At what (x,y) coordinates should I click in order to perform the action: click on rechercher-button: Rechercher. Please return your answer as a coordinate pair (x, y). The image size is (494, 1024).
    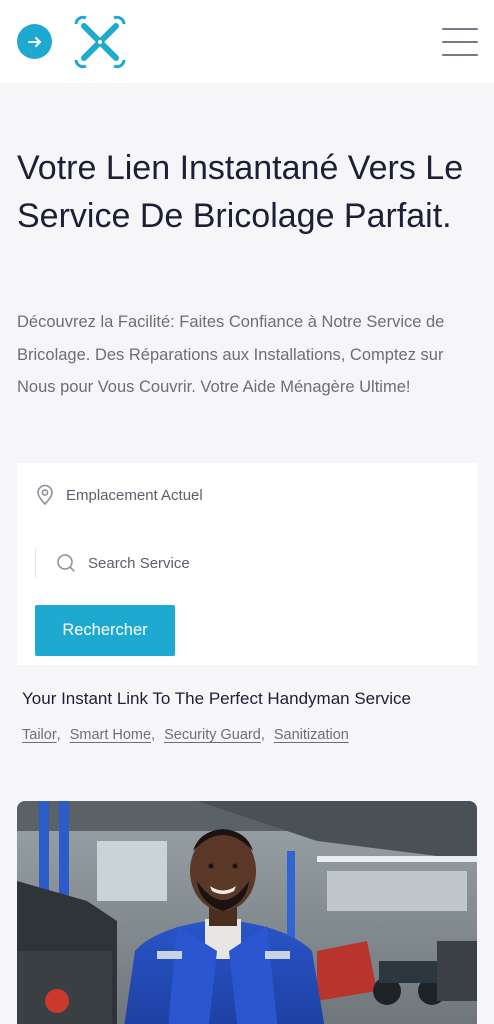
    Looking at the image, I should click on (105, 630).